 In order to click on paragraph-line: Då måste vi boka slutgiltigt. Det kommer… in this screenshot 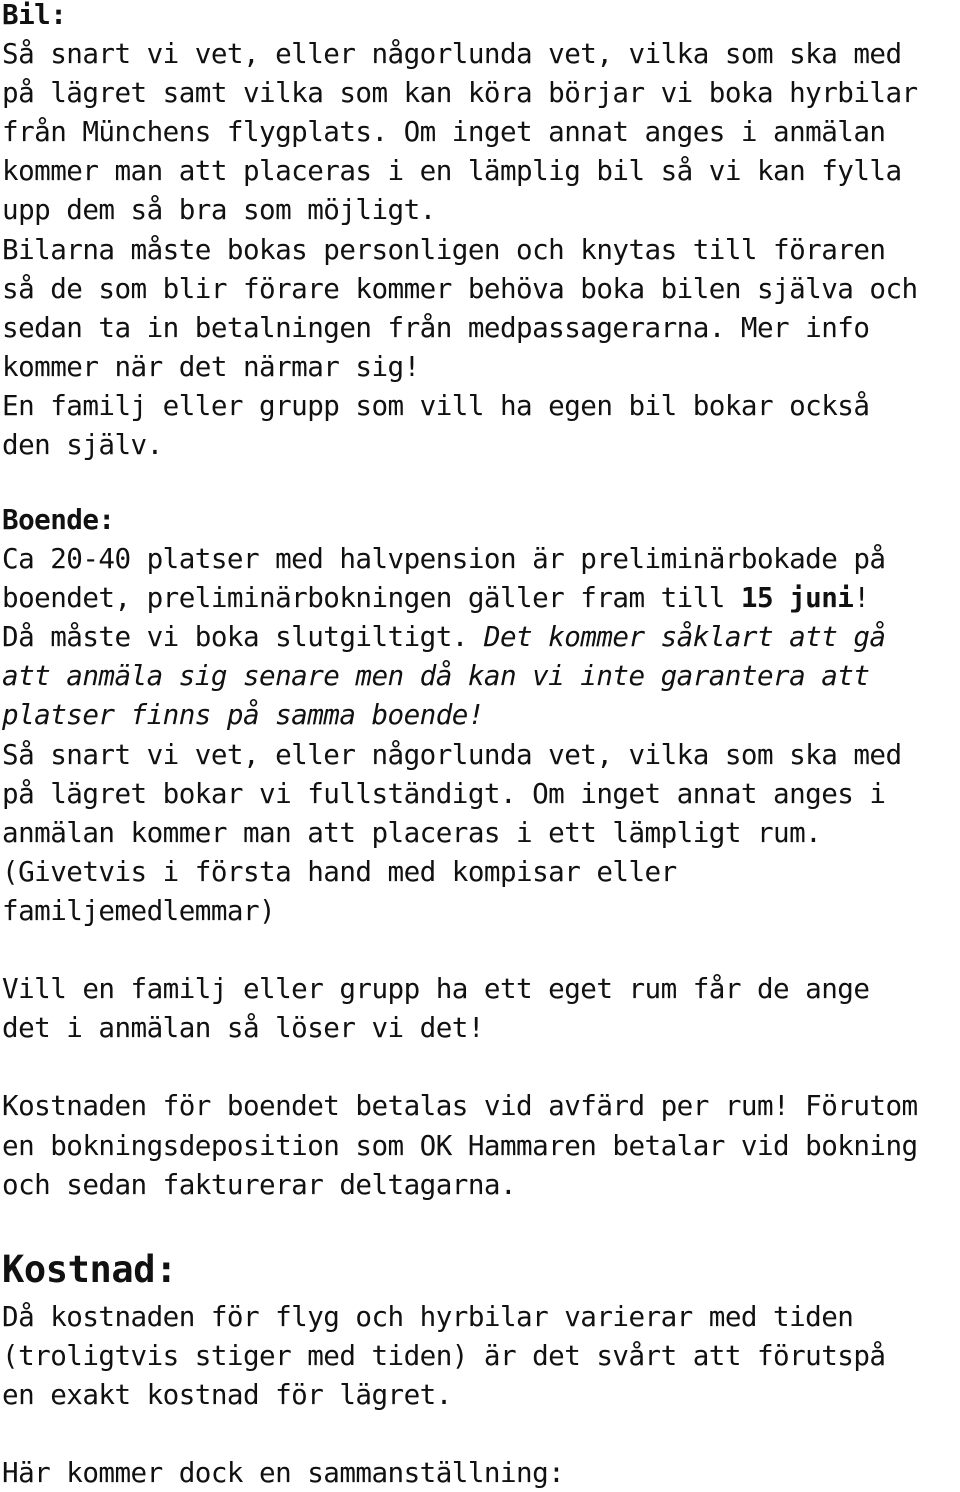, I will do `click(460, 636)`.